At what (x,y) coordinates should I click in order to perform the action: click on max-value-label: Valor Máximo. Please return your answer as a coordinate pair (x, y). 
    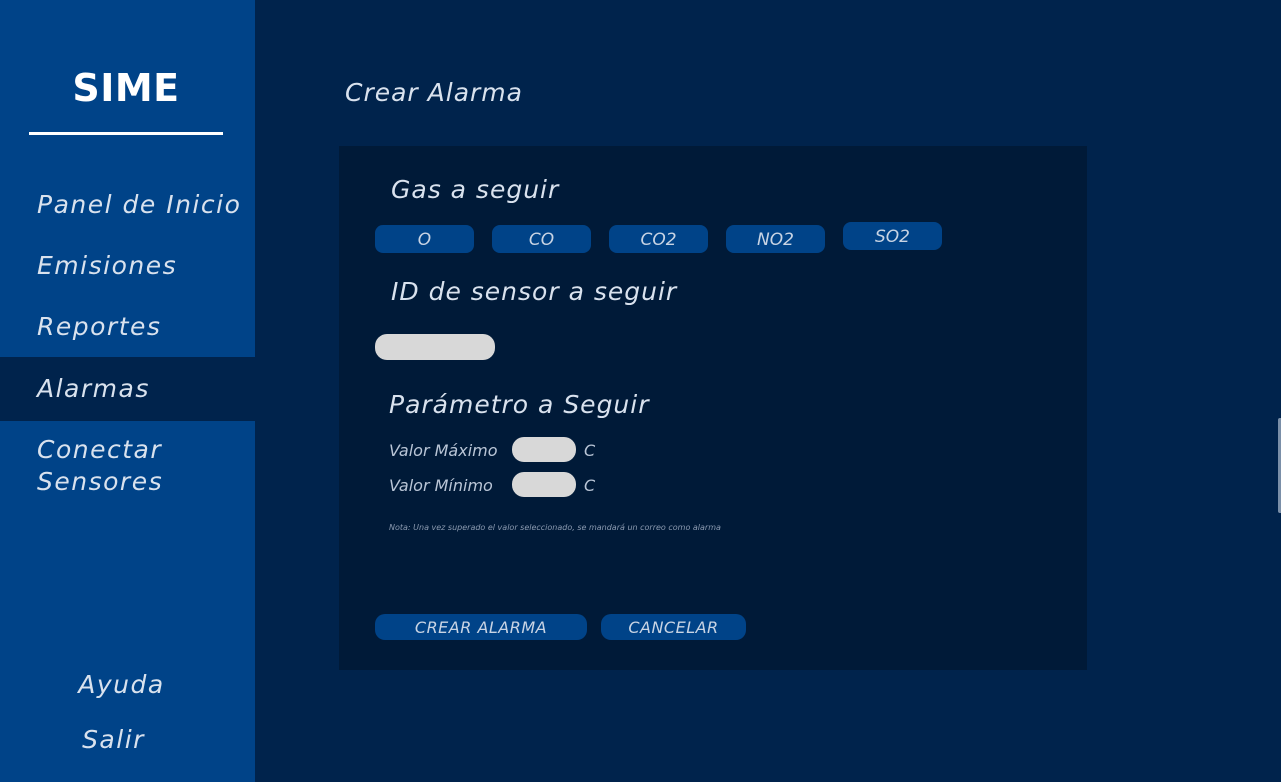
    Looking at the image, I should click on (443, 450).